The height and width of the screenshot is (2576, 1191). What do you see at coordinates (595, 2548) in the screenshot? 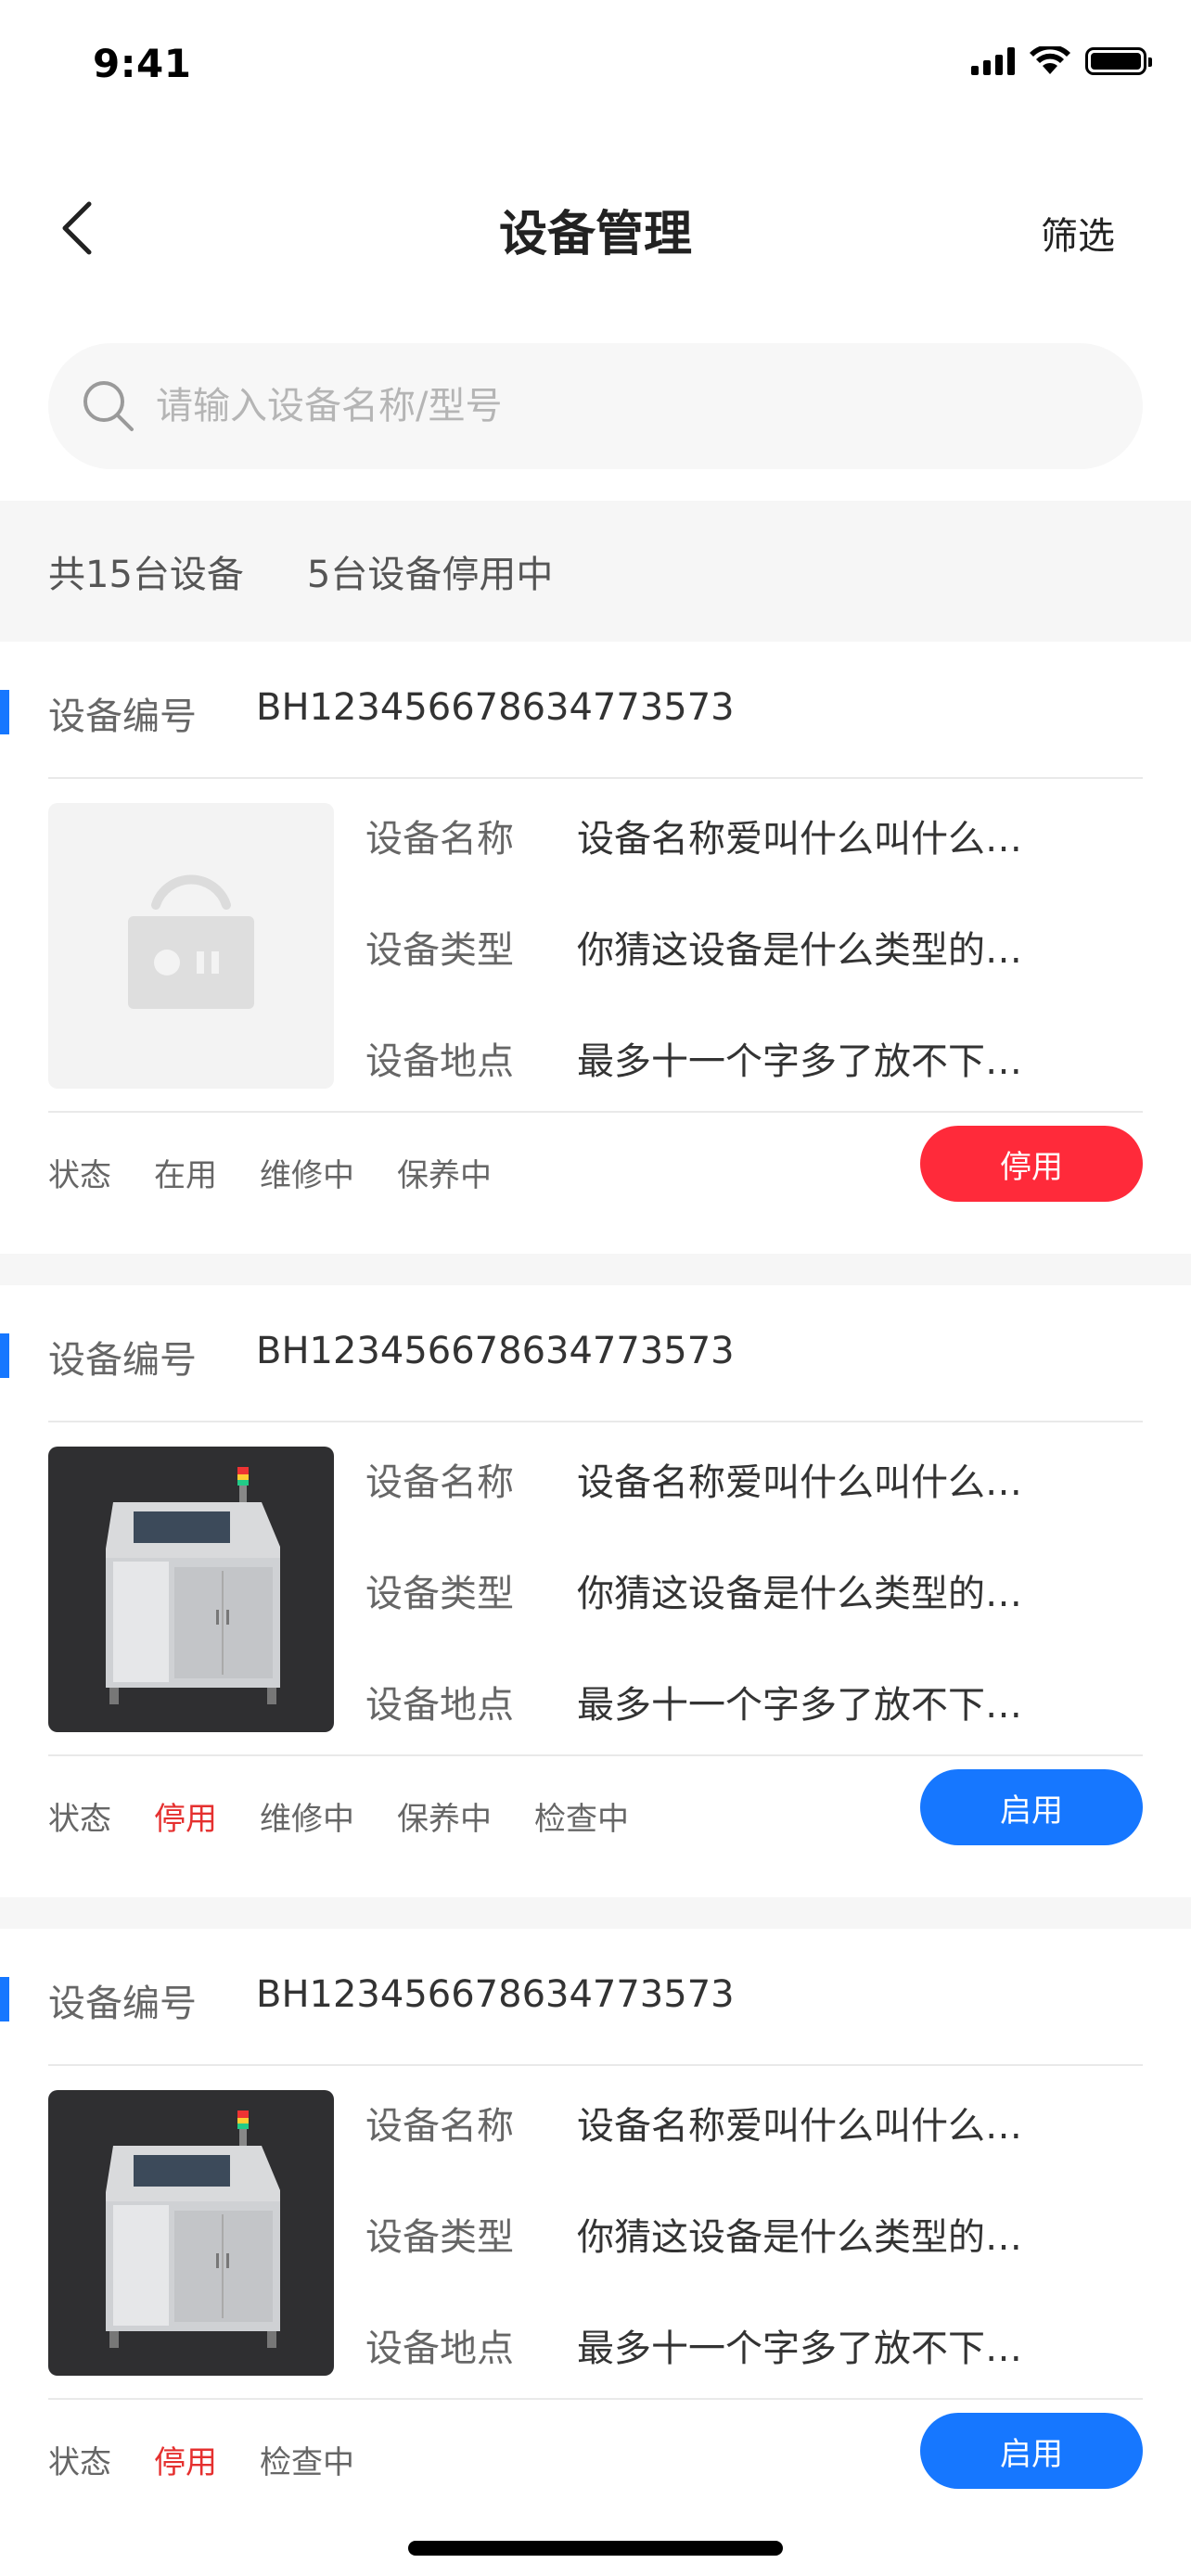
I see `home-indicator` at bounding box center [595, 2548].